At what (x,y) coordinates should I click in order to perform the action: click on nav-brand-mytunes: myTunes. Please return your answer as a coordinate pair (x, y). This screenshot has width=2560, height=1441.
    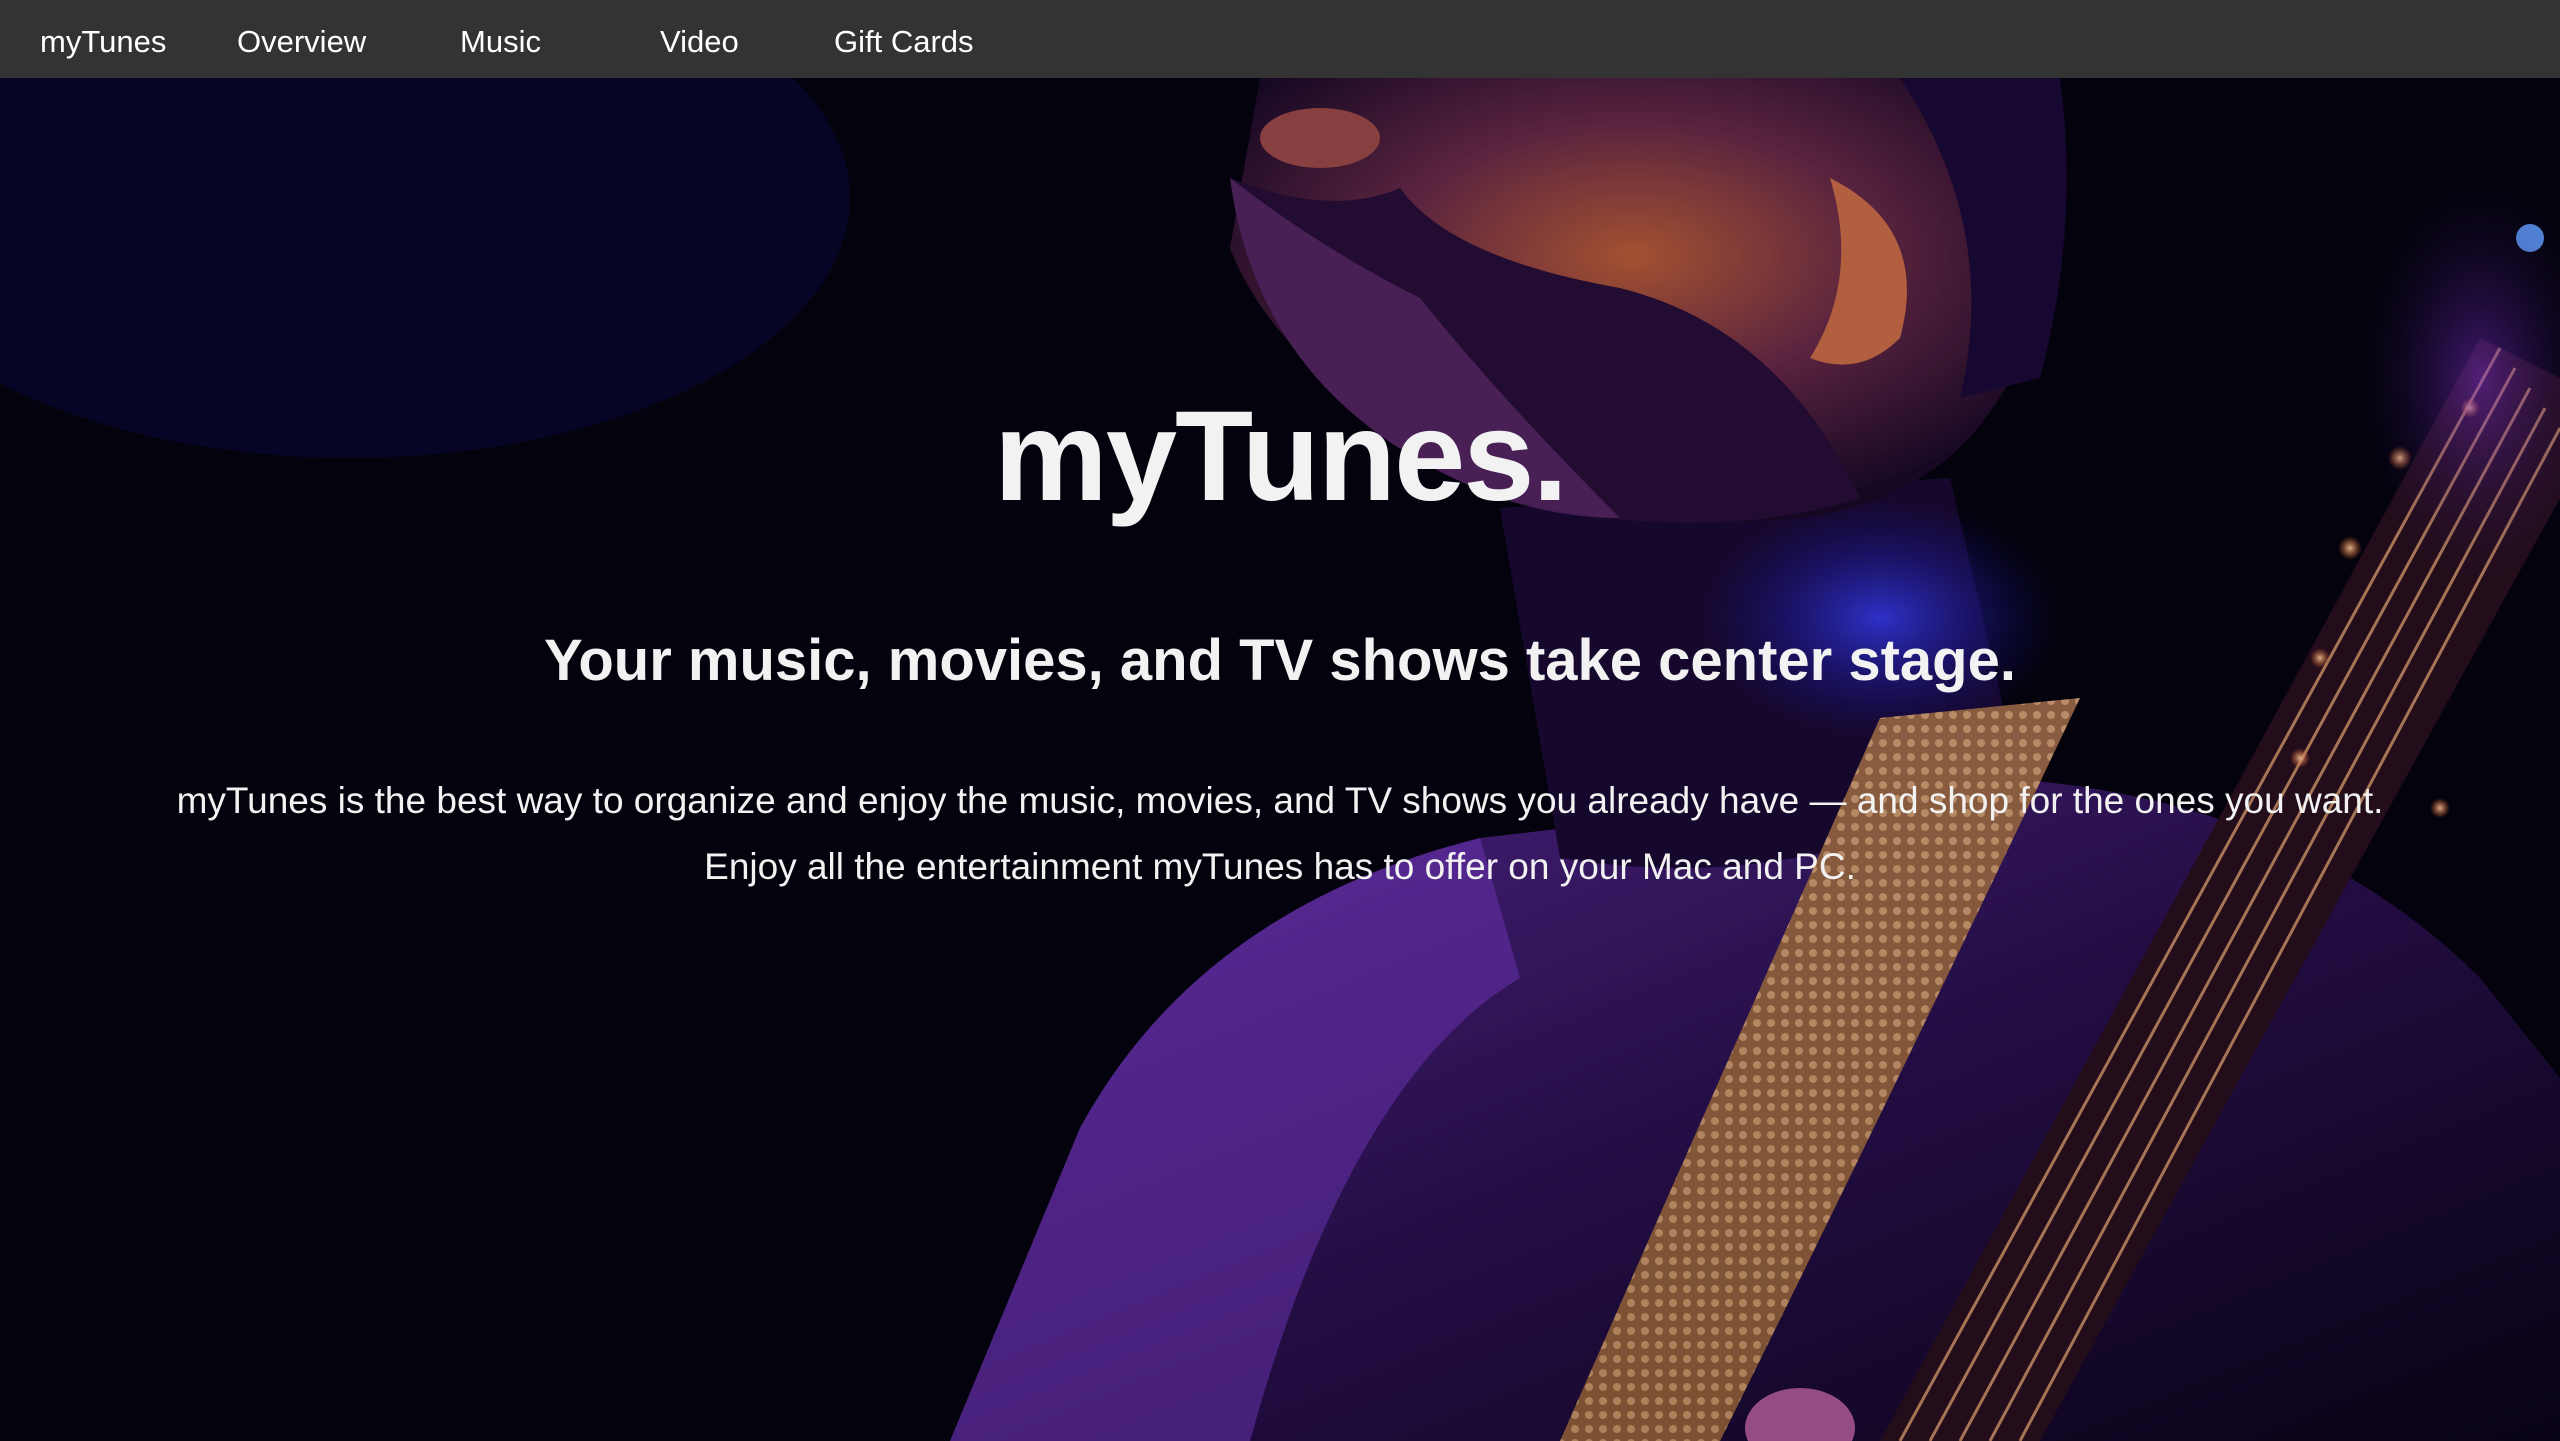
    Looking at the image, I should click on (103, 39).